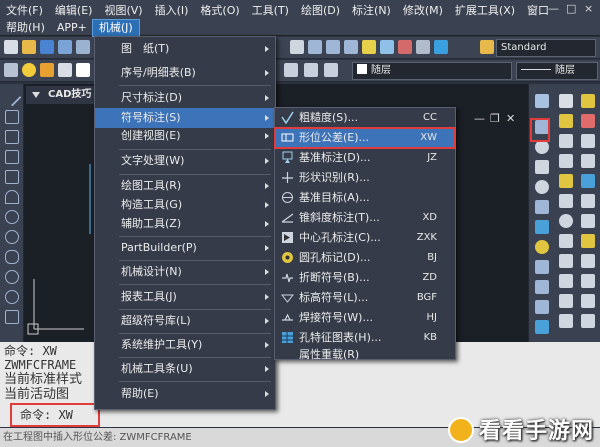 Image resolution: width=600 pixels, height=447 pixels. Describe the element at coordinates (115, 27) in the screenshot. I see `menu-mechanical: 机械(J)` at that location.